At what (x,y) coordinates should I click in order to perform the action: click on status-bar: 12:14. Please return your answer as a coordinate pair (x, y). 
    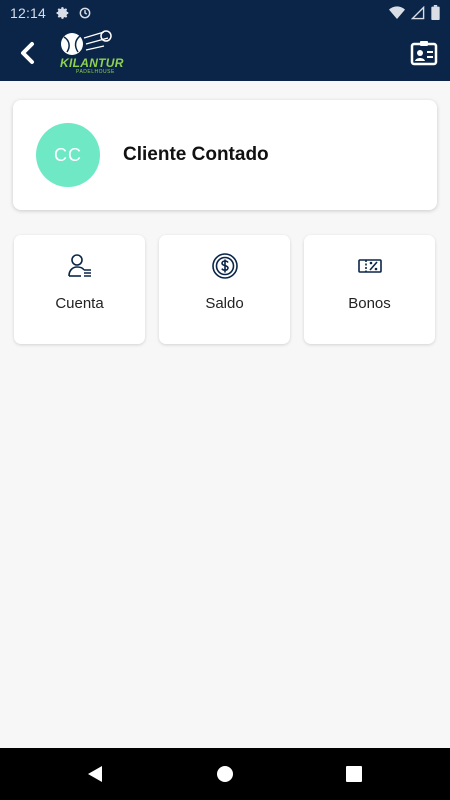
    Looking at the image, I should click on (225, 12).